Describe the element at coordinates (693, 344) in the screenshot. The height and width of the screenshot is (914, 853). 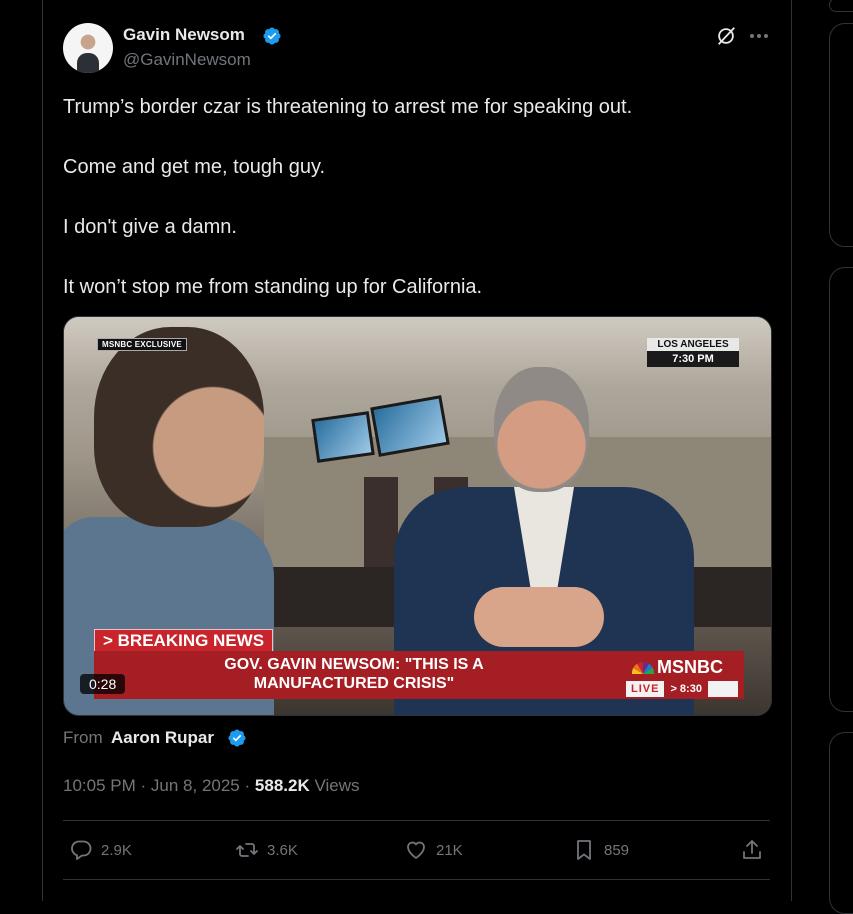
I see `location-tag: LOS ANGELES` at that location.